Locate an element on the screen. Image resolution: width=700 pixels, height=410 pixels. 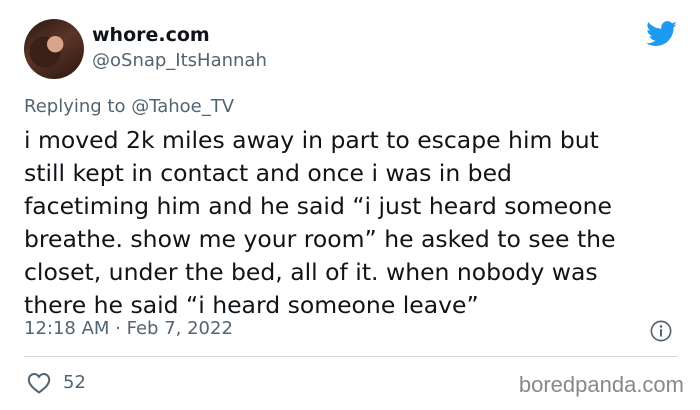
user-avatar is located at coordinates (54, 49).